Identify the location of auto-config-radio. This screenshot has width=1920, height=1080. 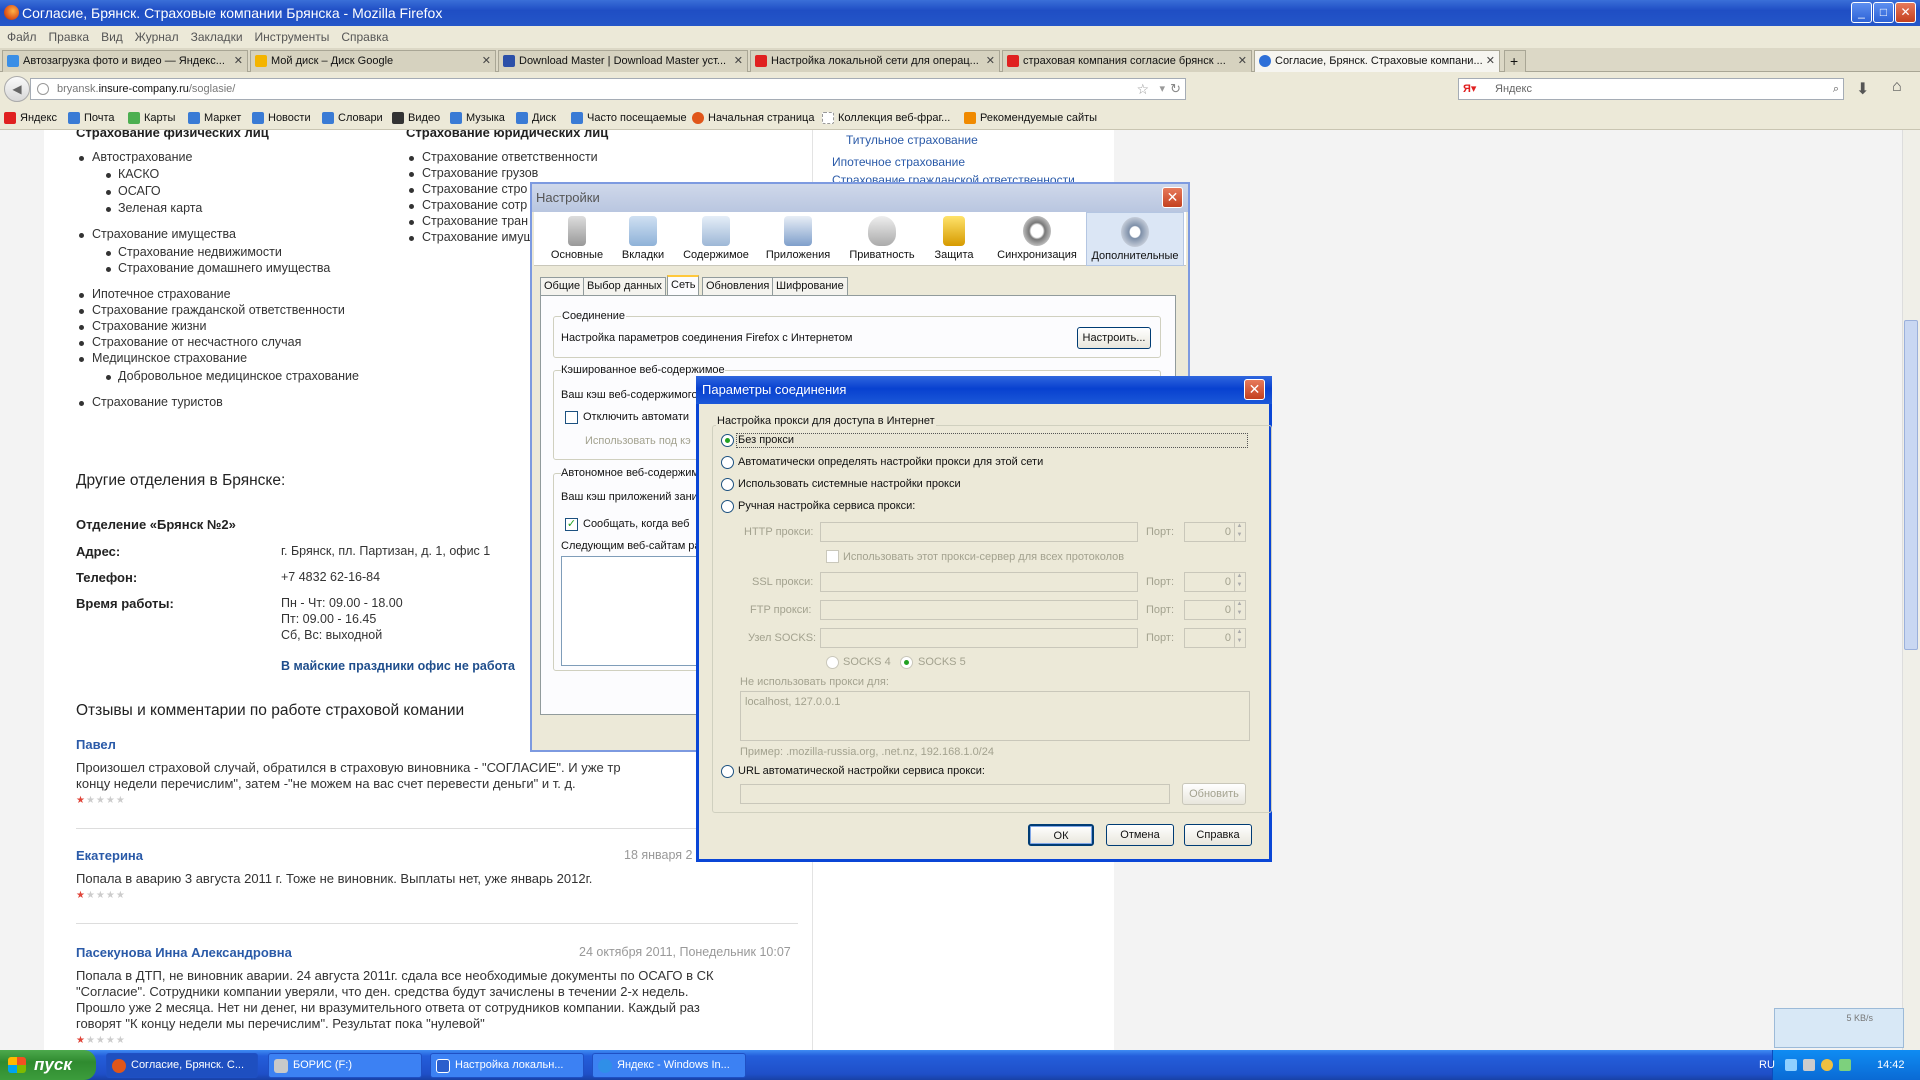
(727, 771).